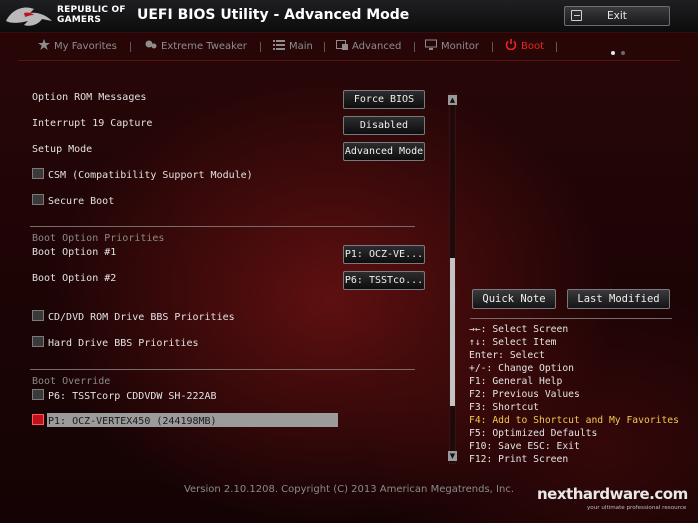 The image size is (698, 523). What do you see at coordinates (132, 396) in the screenshot?
I see `boot-override-label: P6: TSSTcorp CDDVDW SH-222AB` at bounding box center [132, 396].